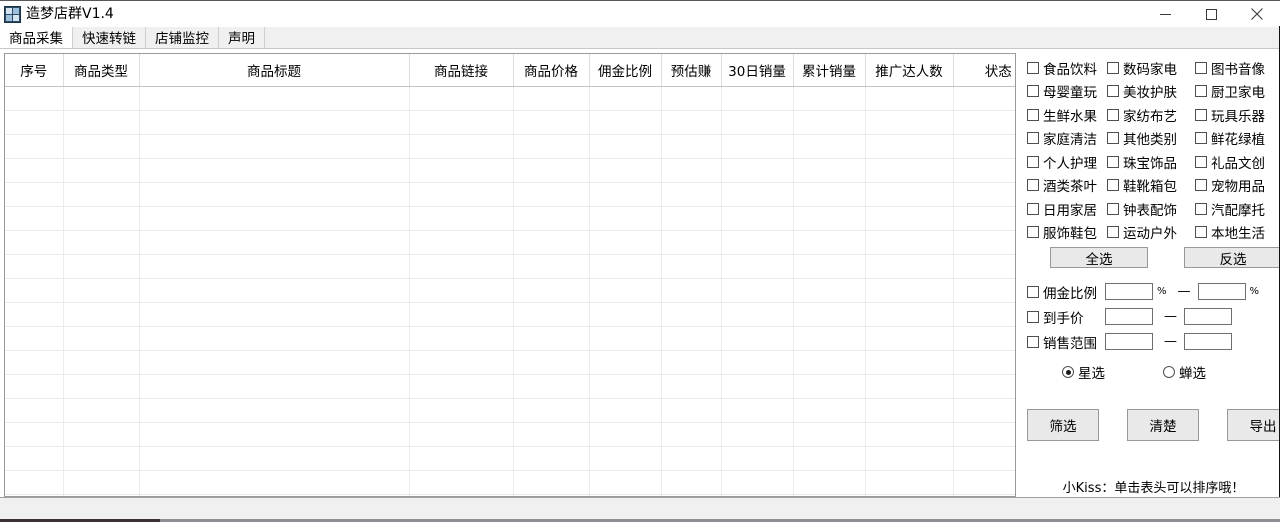 The height and width of the screenshot is (522, 1280). I want to click on filter-label-0: 佣金比例, so click(1066, 292).